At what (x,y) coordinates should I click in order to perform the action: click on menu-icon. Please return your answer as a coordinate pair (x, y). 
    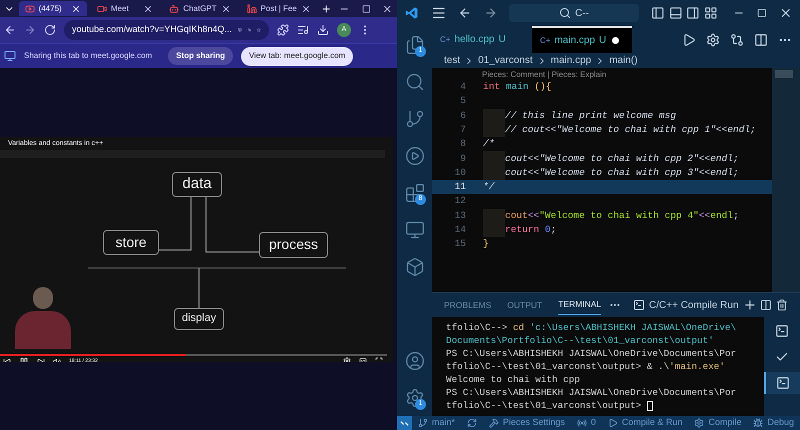
    Looking at the image, I should click on (438, 13).